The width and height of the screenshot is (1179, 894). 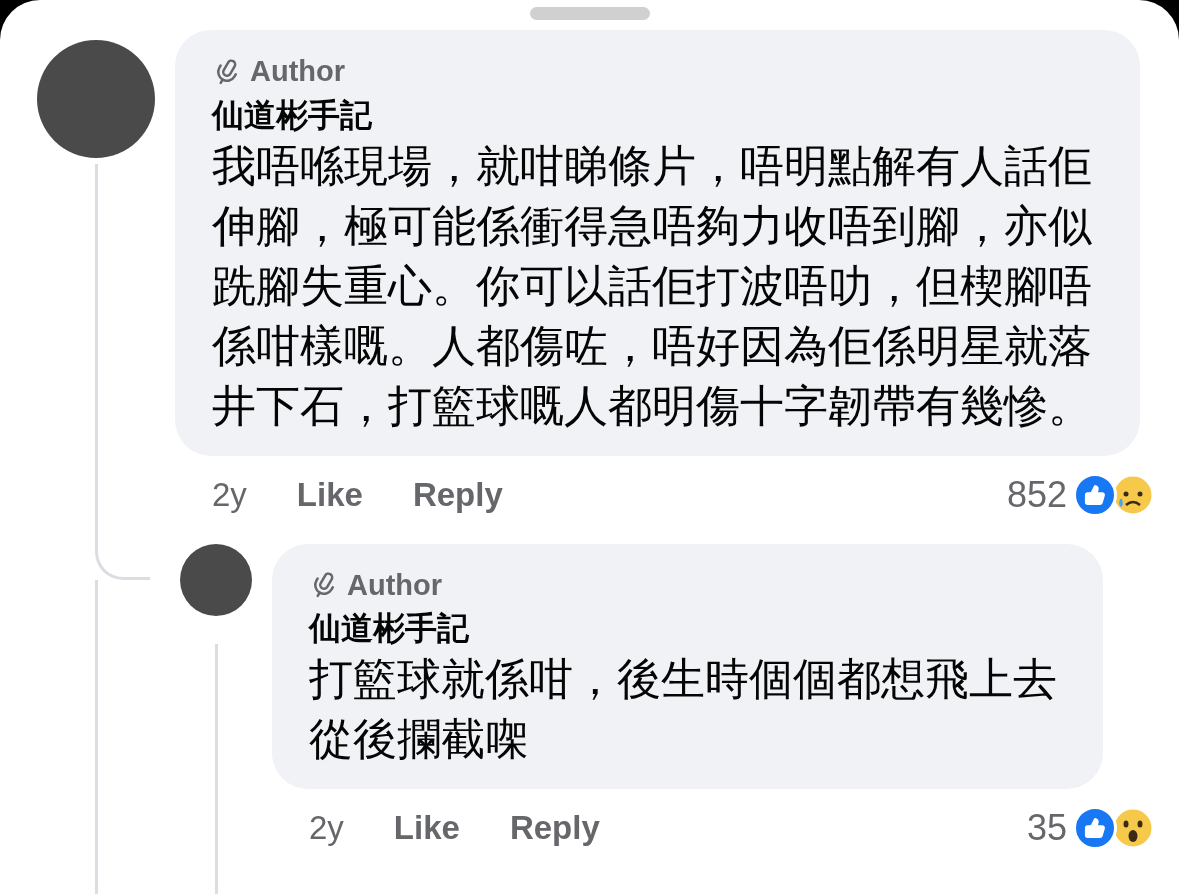 I want to click on comment-text: 打籃球就係咁，後生時個個都想飛上去從後攔截㗎, so click(x=683, y=709).